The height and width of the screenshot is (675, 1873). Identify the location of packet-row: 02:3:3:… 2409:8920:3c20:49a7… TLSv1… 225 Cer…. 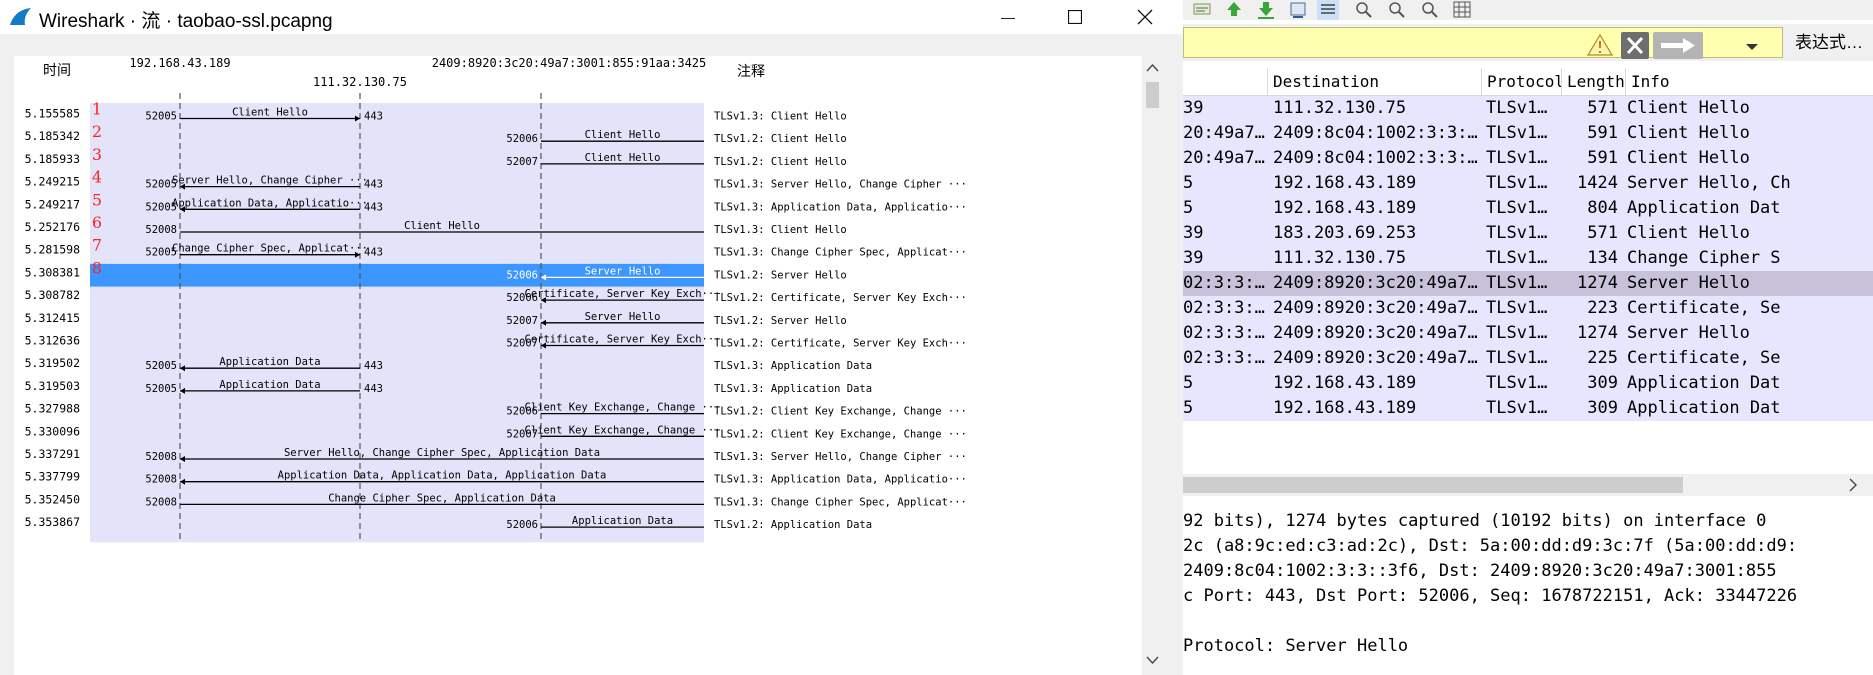
(1528, 358).